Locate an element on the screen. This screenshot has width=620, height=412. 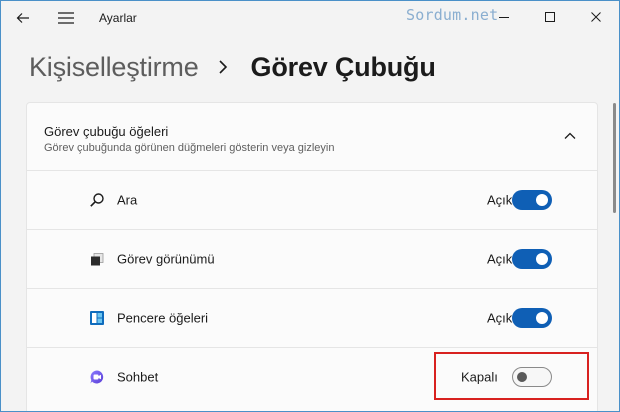
maximize-button is located at coordinates (550, 17).